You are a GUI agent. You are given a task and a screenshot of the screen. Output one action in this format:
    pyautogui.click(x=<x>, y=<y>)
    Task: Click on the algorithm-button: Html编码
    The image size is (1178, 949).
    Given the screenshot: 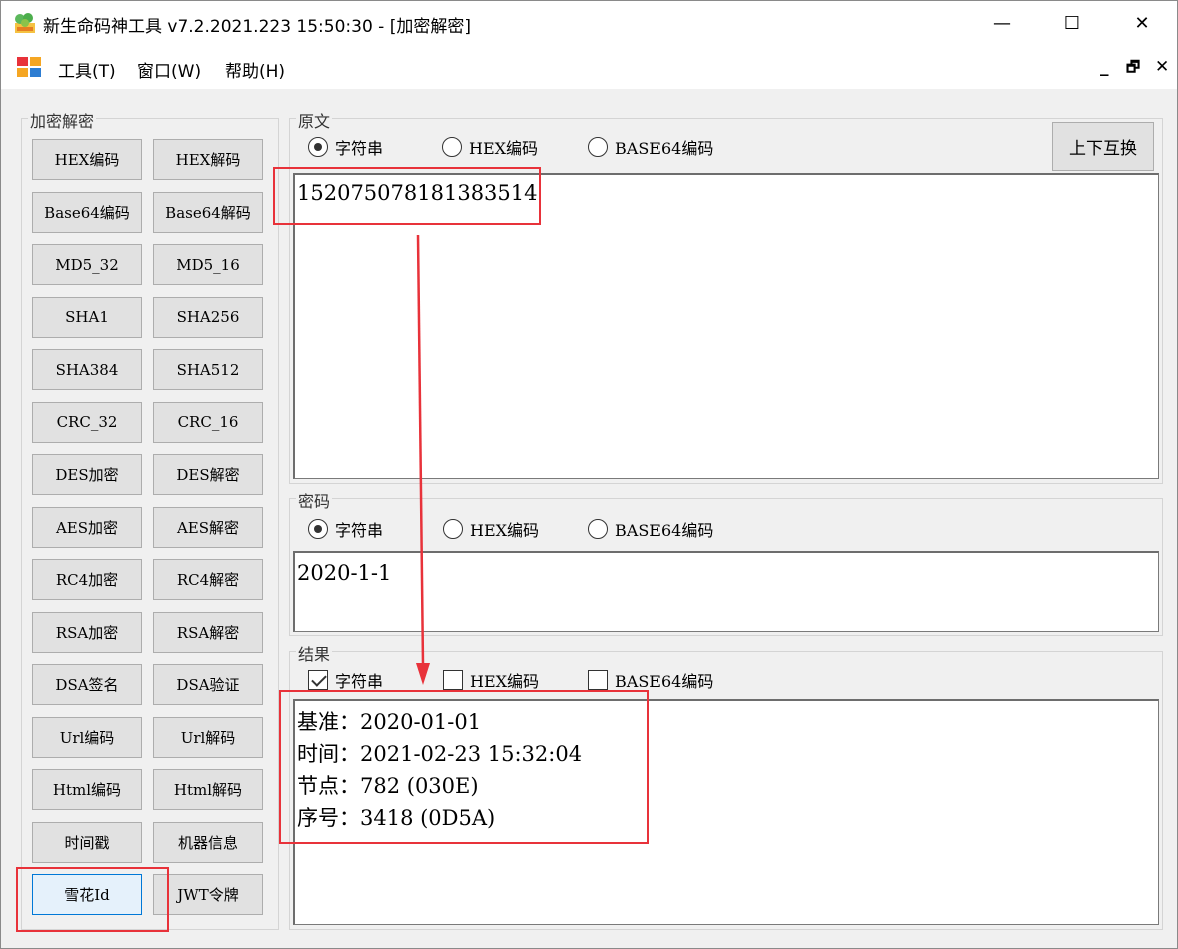 What is the action you would take?
    pyautogui.click(x=87, y=789)
    